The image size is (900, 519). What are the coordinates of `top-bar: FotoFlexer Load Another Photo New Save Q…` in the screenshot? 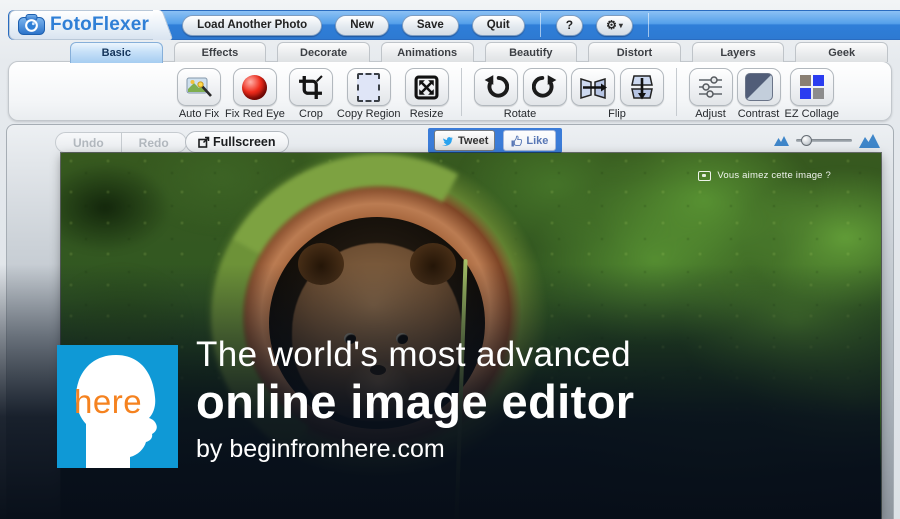 It's located at (454, 24).